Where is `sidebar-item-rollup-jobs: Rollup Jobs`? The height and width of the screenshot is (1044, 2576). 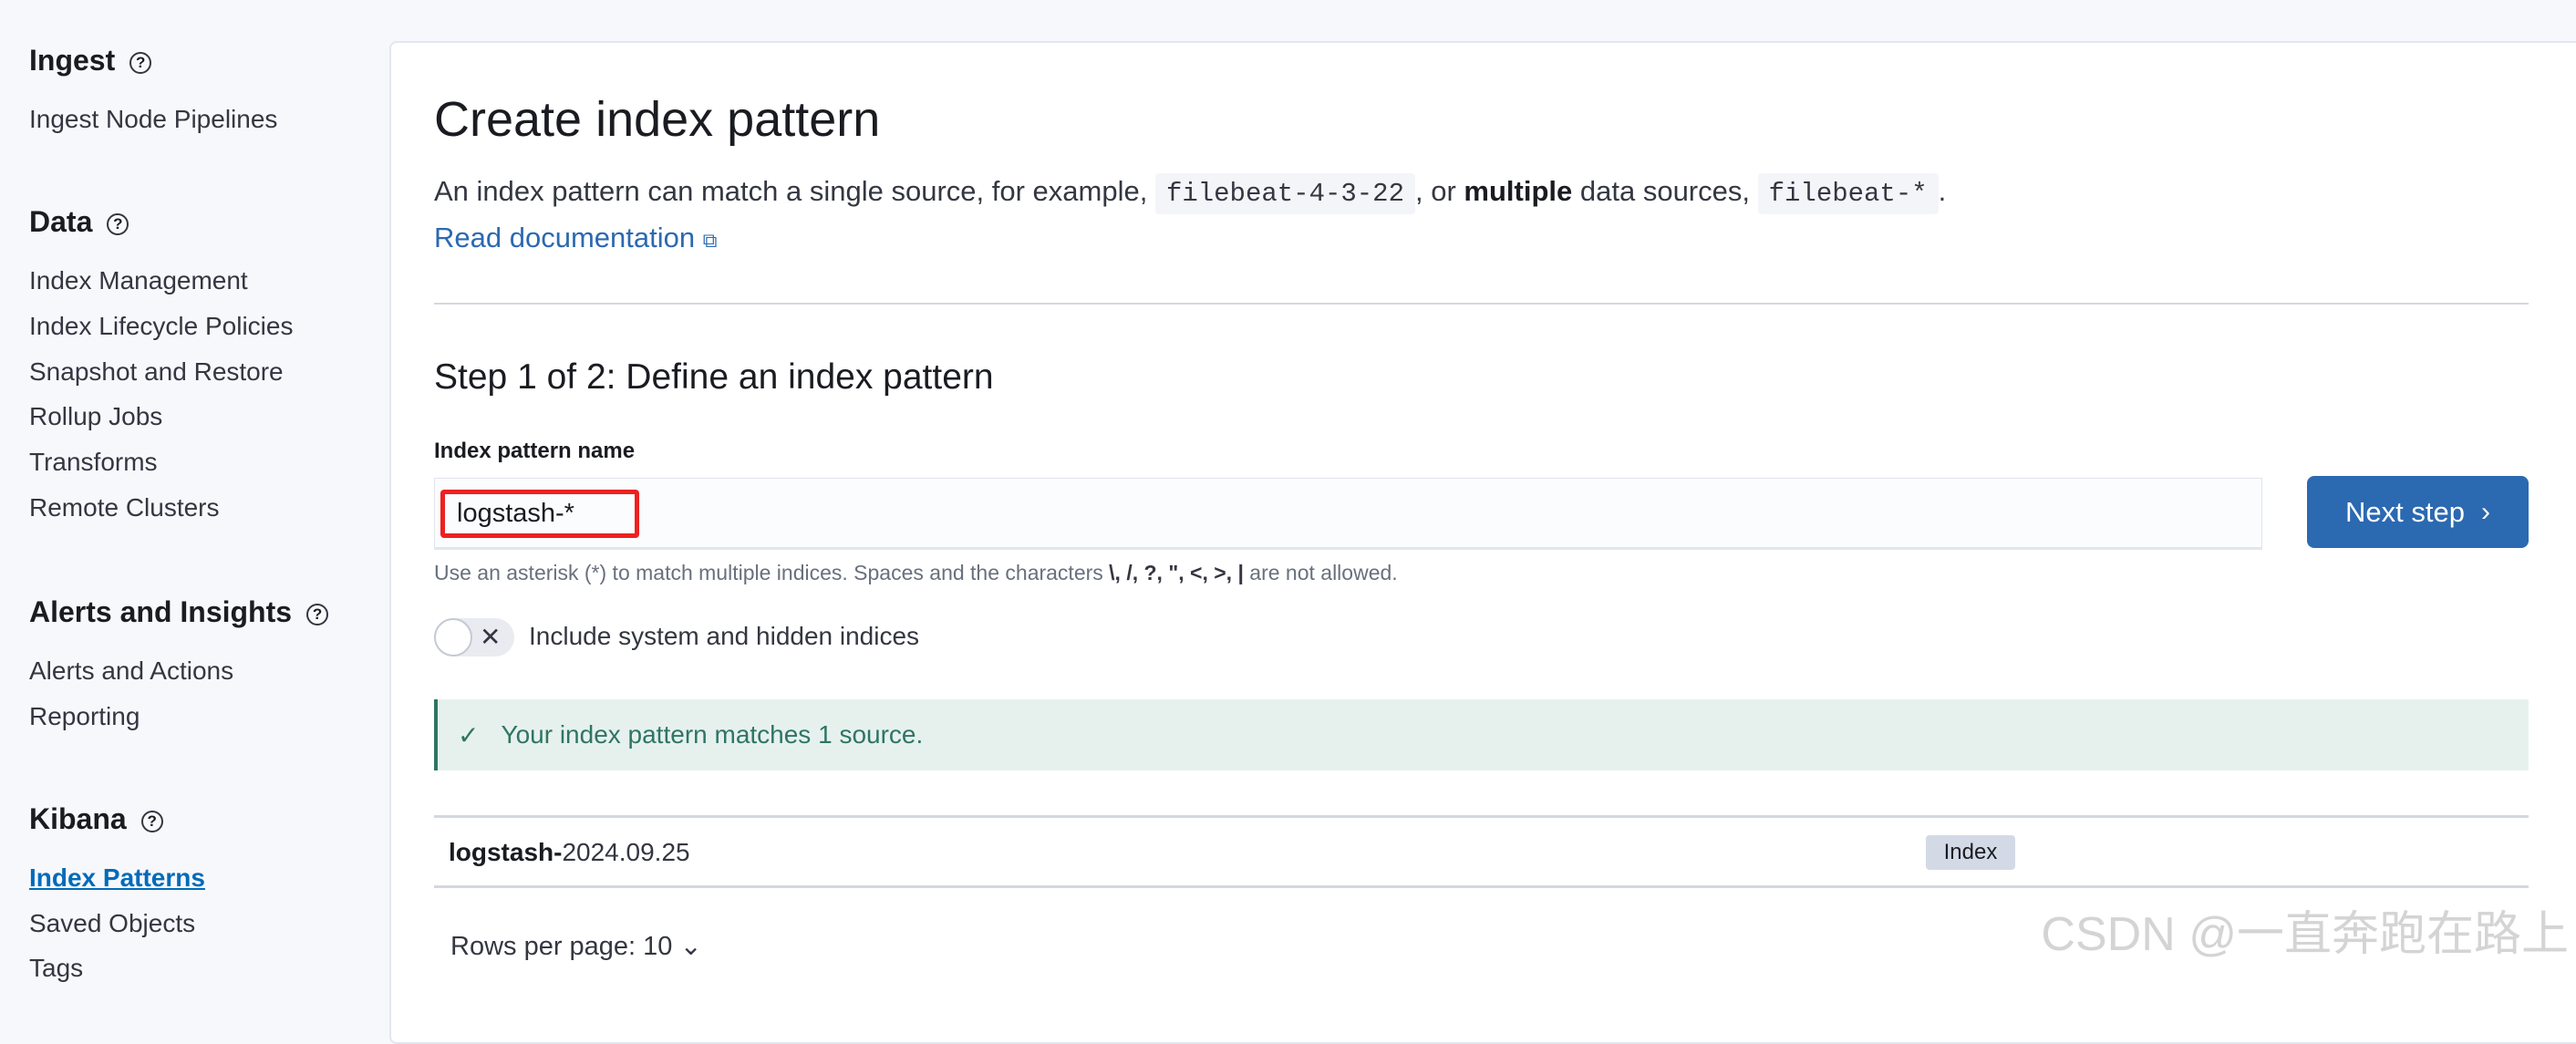 sidebar-item-rollup-jobs: Rollup Jobs is located at coordinates (95, 416).